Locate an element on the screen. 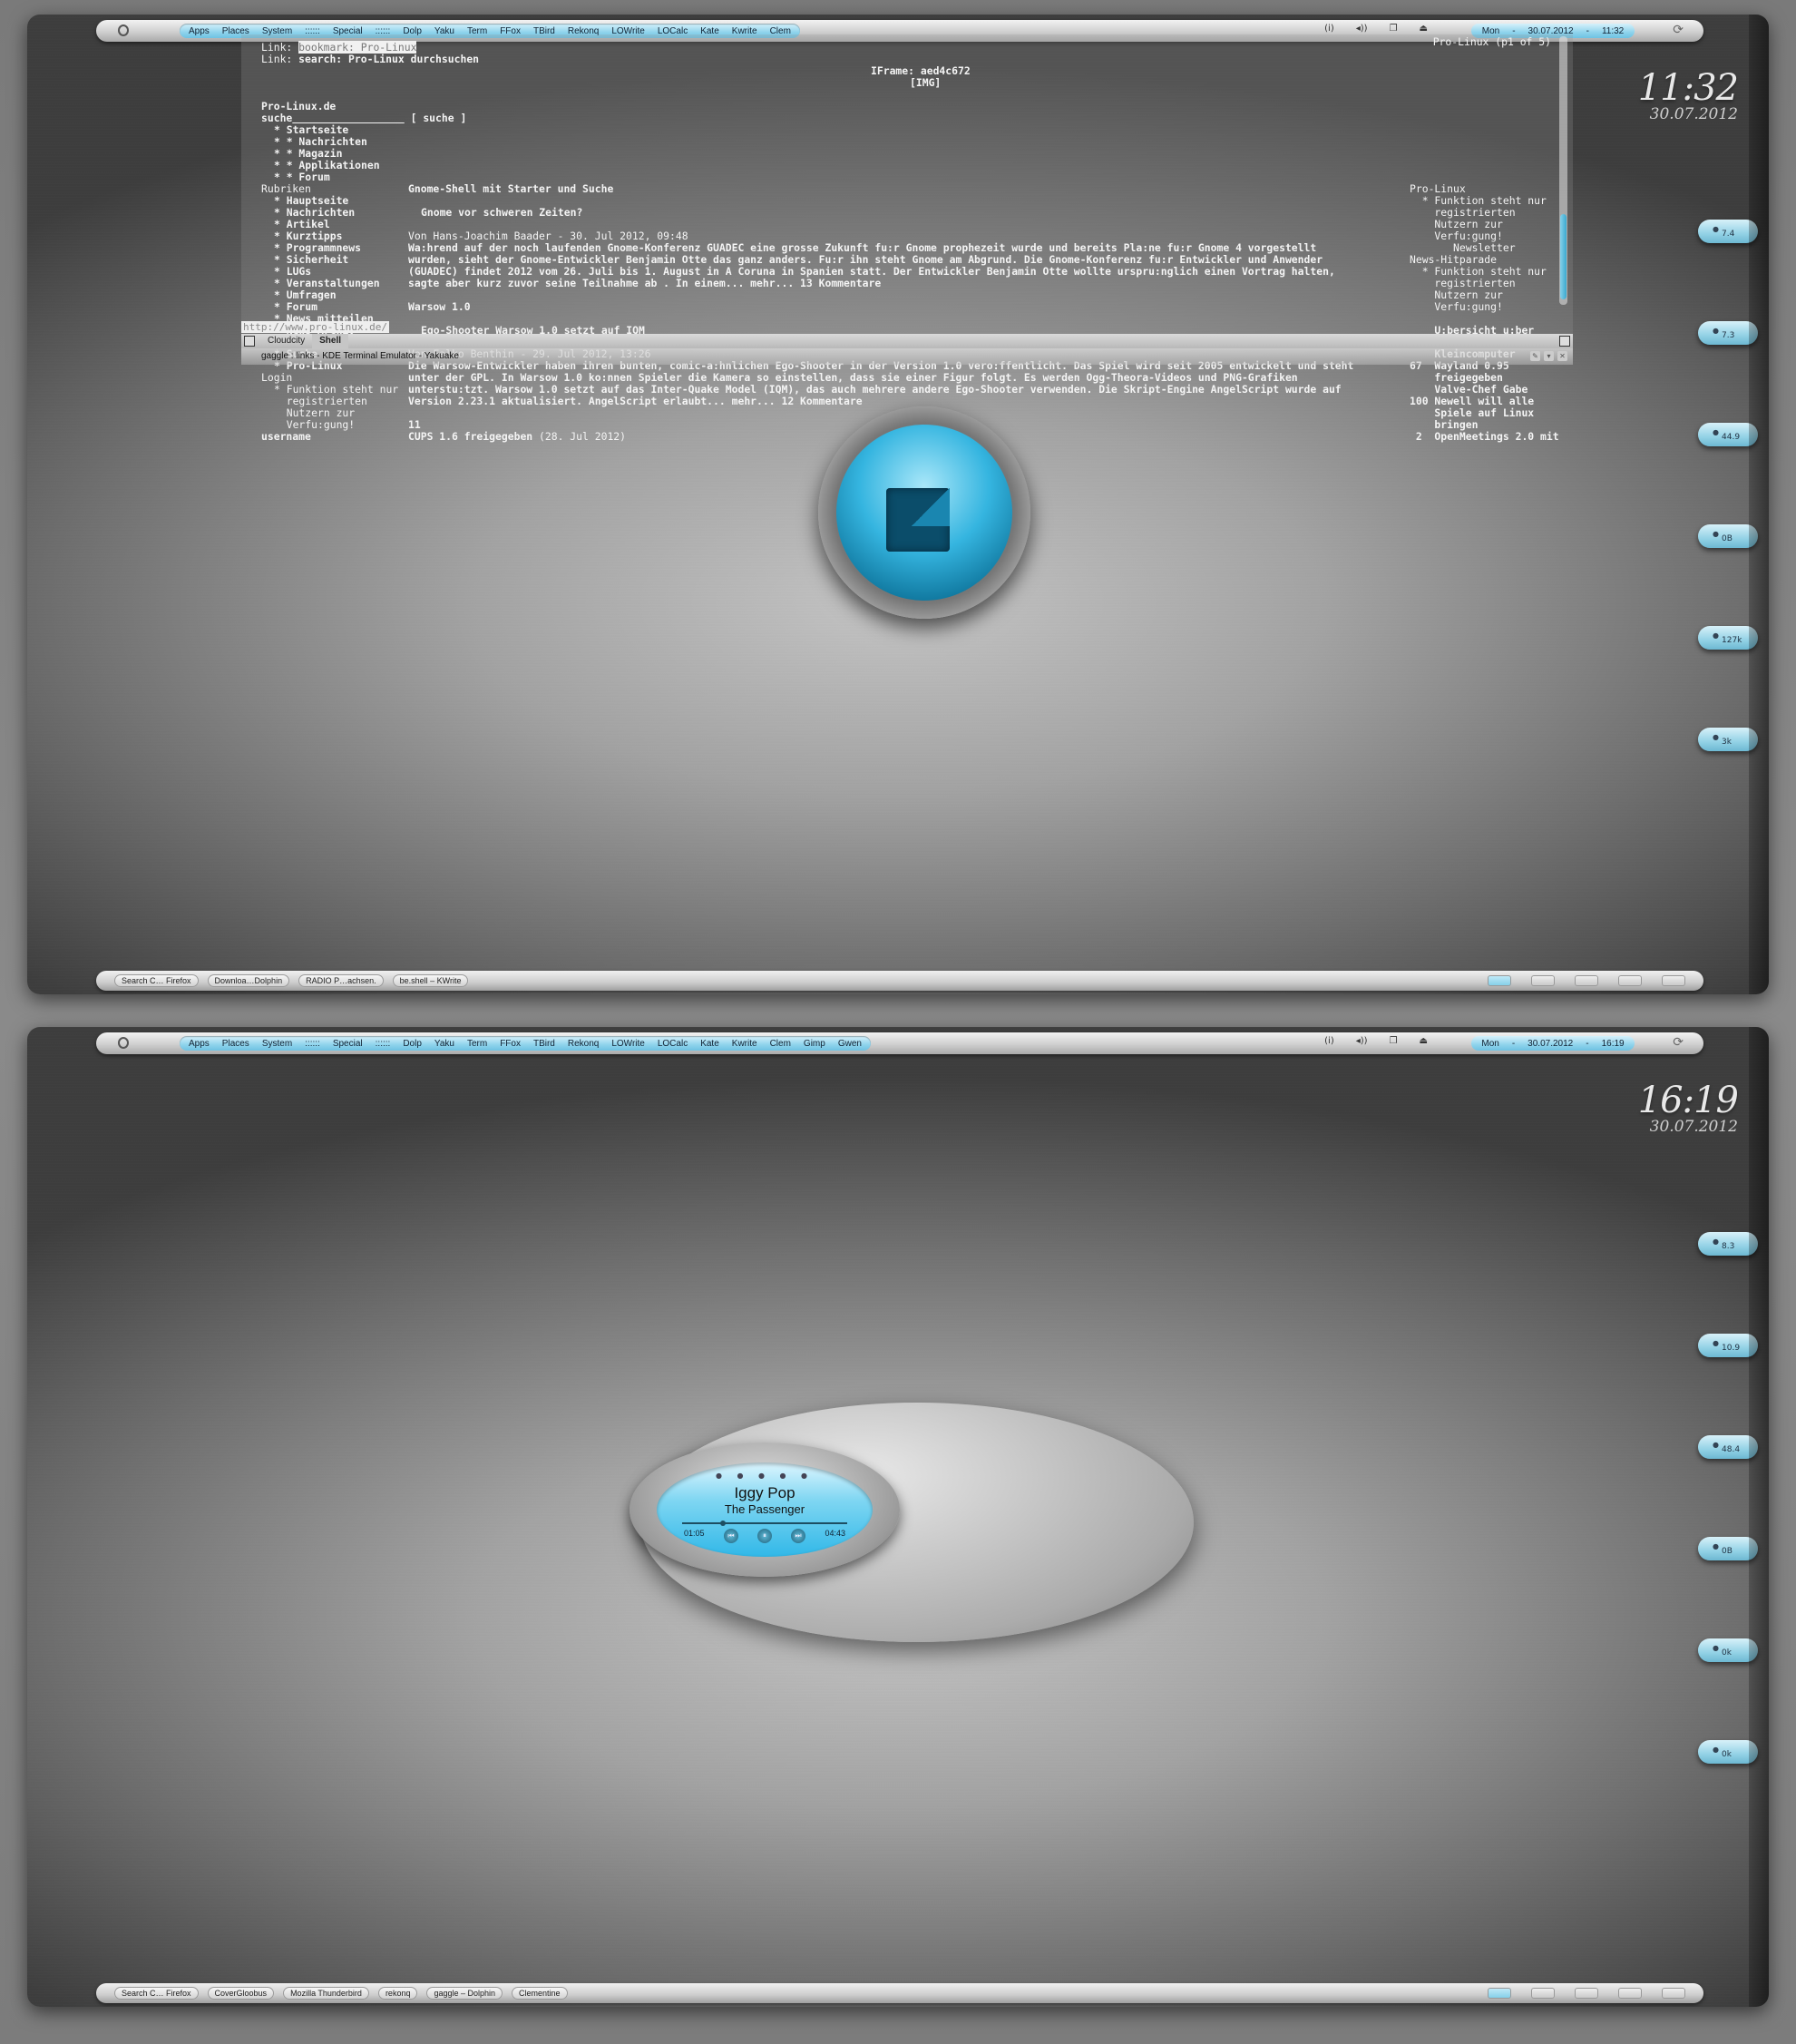 This screenshot has height=2044, width=1796. config-icon: ✎ is located at coordinates (1535, 356).